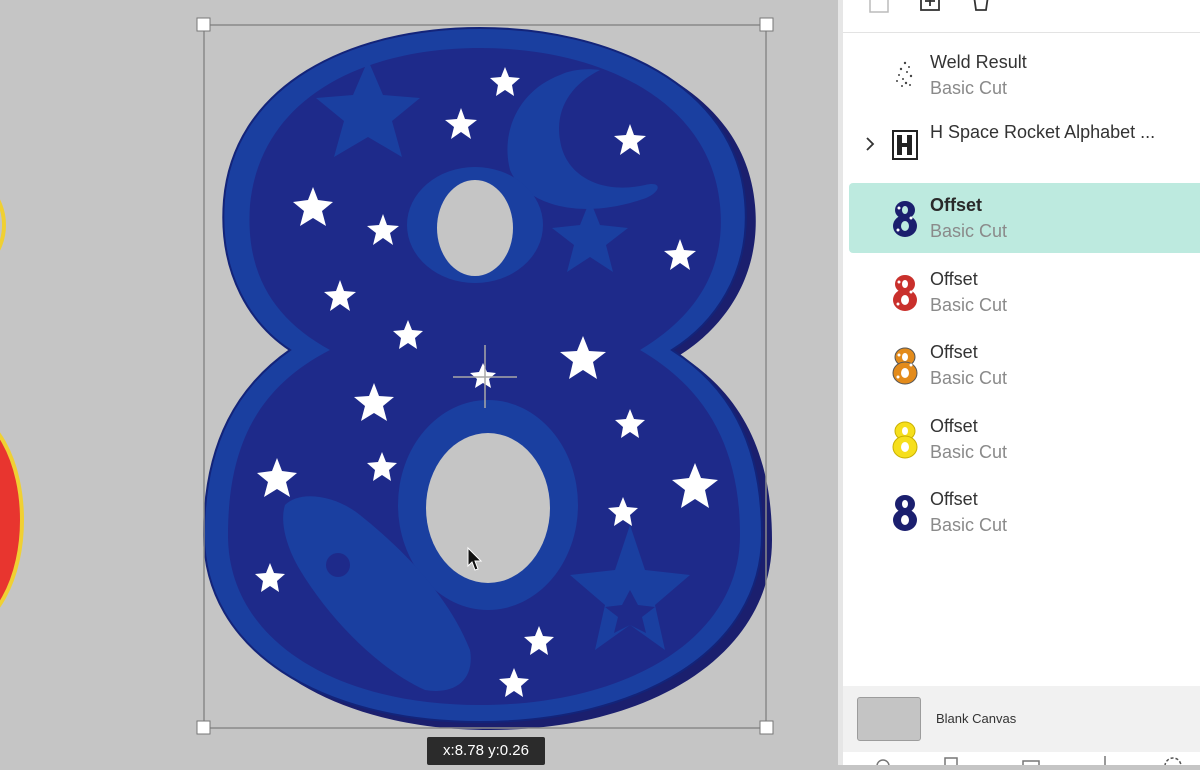 This screenshot has width=1200, height=770. Describe the element at coordinates (1031, 765) in the screenshot. I see `flatten-icon` at that location.